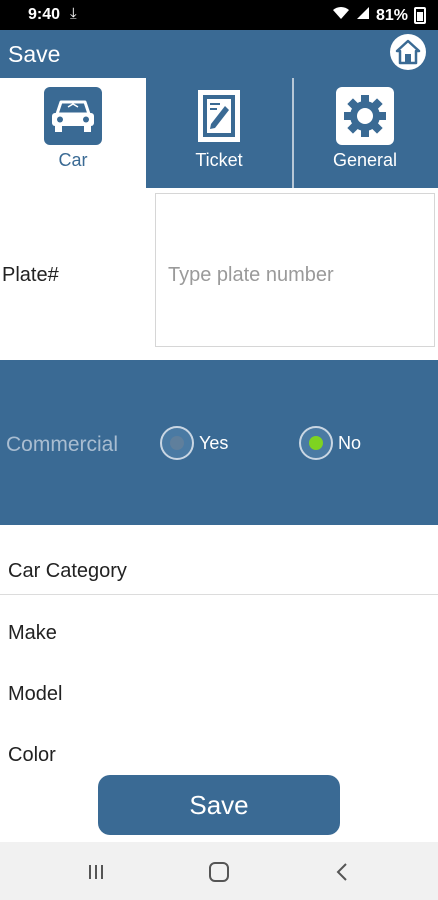 The image size is (438, 900). I want to click on save-button: Save, so click(219, 805).